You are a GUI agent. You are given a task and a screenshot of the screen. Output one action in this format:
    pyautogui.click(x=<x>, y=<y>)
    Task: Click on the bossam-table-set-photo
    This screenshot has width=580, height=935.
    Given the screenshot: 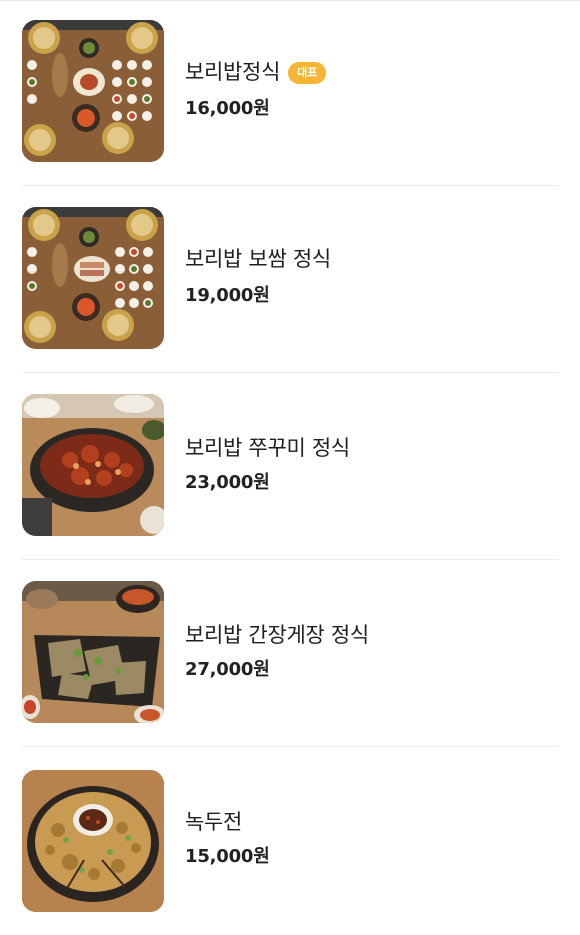 What is the action you would take?
    pyautogui.click(x=93, y=278)
    